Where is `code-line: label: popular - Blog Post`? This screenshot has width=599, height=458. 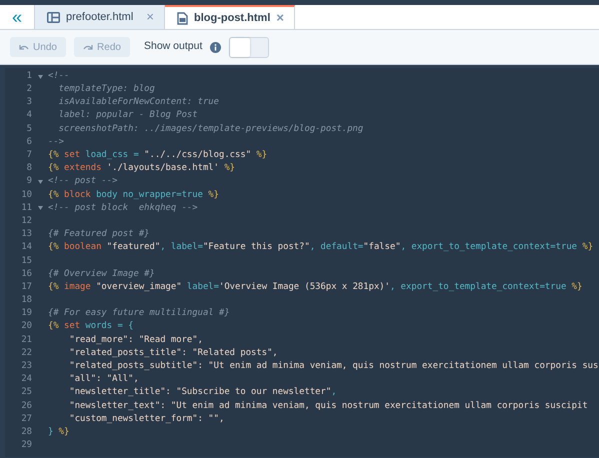
code-line: label: popular - Blog Post is located at coordinates (128, 115).